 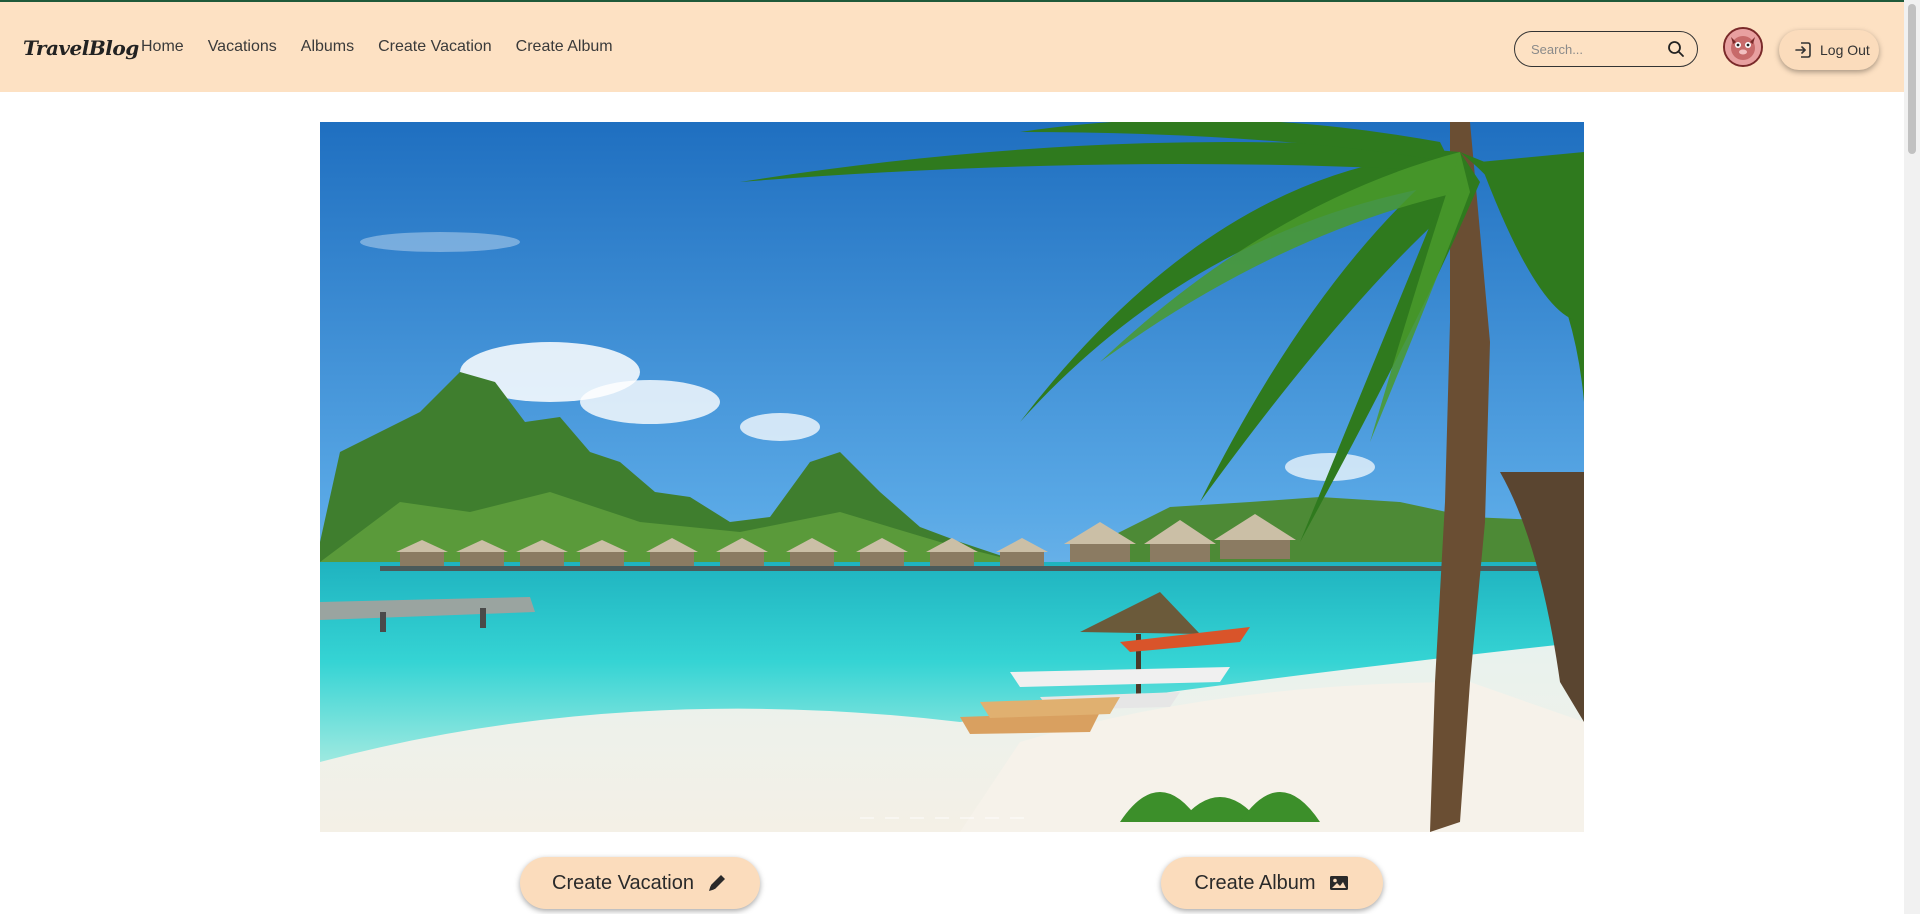 What do you see at coordinates (1912, 79) in the screenshot?
I see `scrollbar-thumb` at bounding box center [1912, 79].